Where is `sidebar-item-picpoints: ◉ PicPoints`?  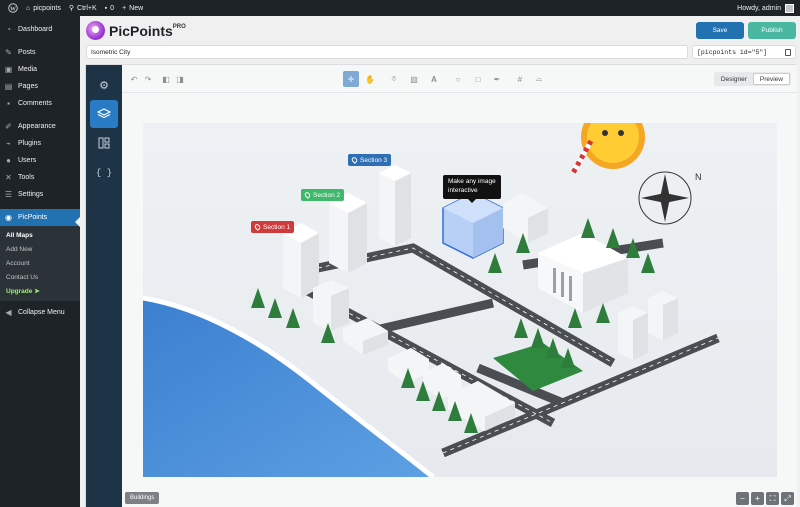 sidebar-item-picpoints: ◉ PicPoints is located at coordinates (40, 217).